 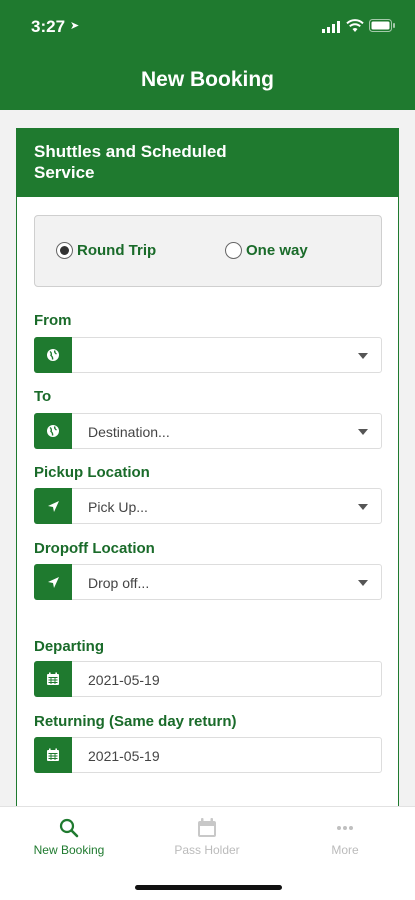 What do you see at coordinates (43, 396) in the screenshot?
I see `to-label: To` at bounding box center [43, 396].